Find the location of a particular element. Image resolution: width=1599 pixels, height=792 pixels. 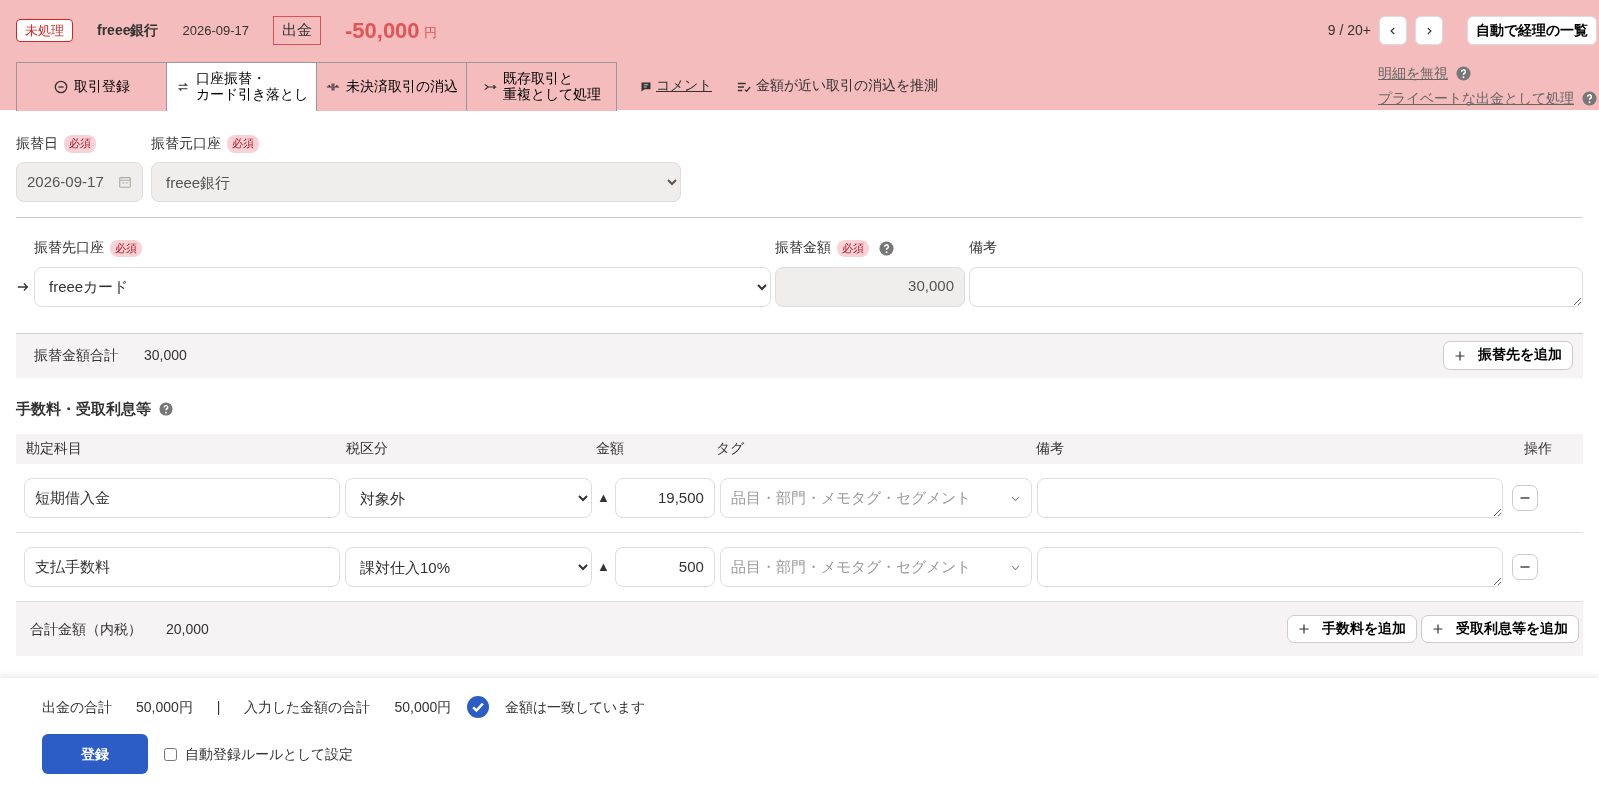

text-link: 明細を無視 is located at coordinates (1413, 73).